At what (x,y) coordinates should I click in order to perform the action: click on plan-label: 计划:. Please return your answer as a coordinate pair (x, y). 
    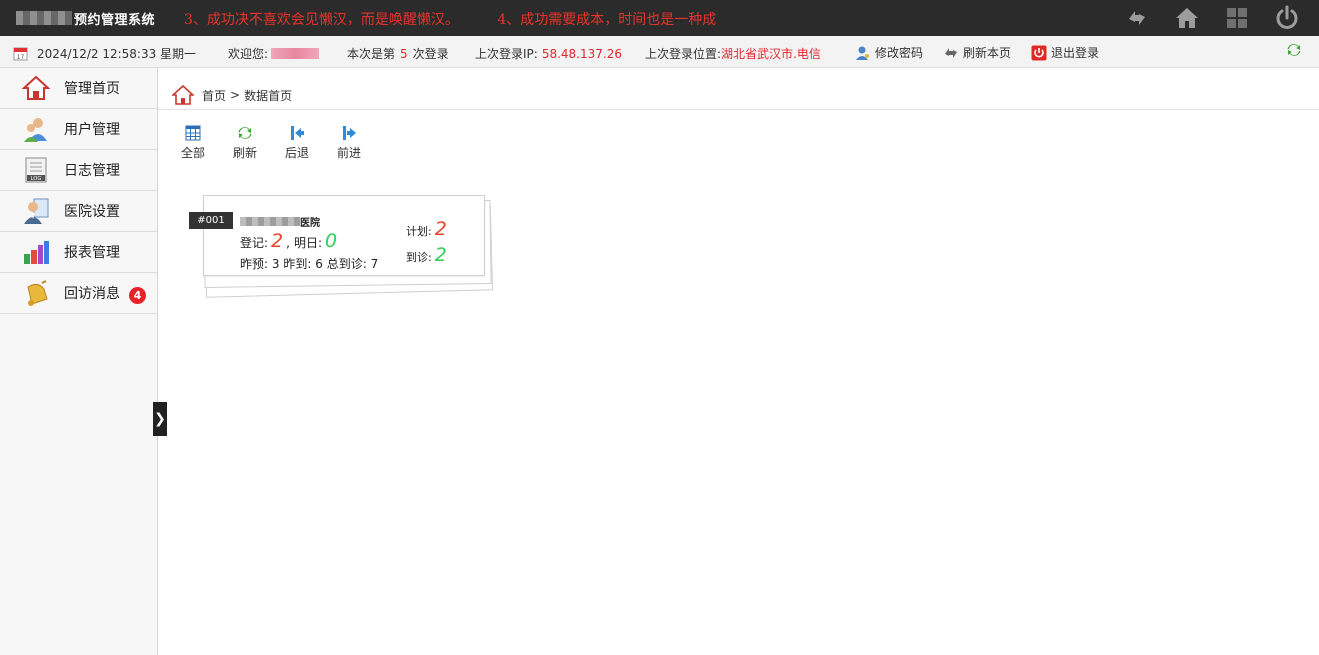
    Looking at the image, I should click on (419, 231).